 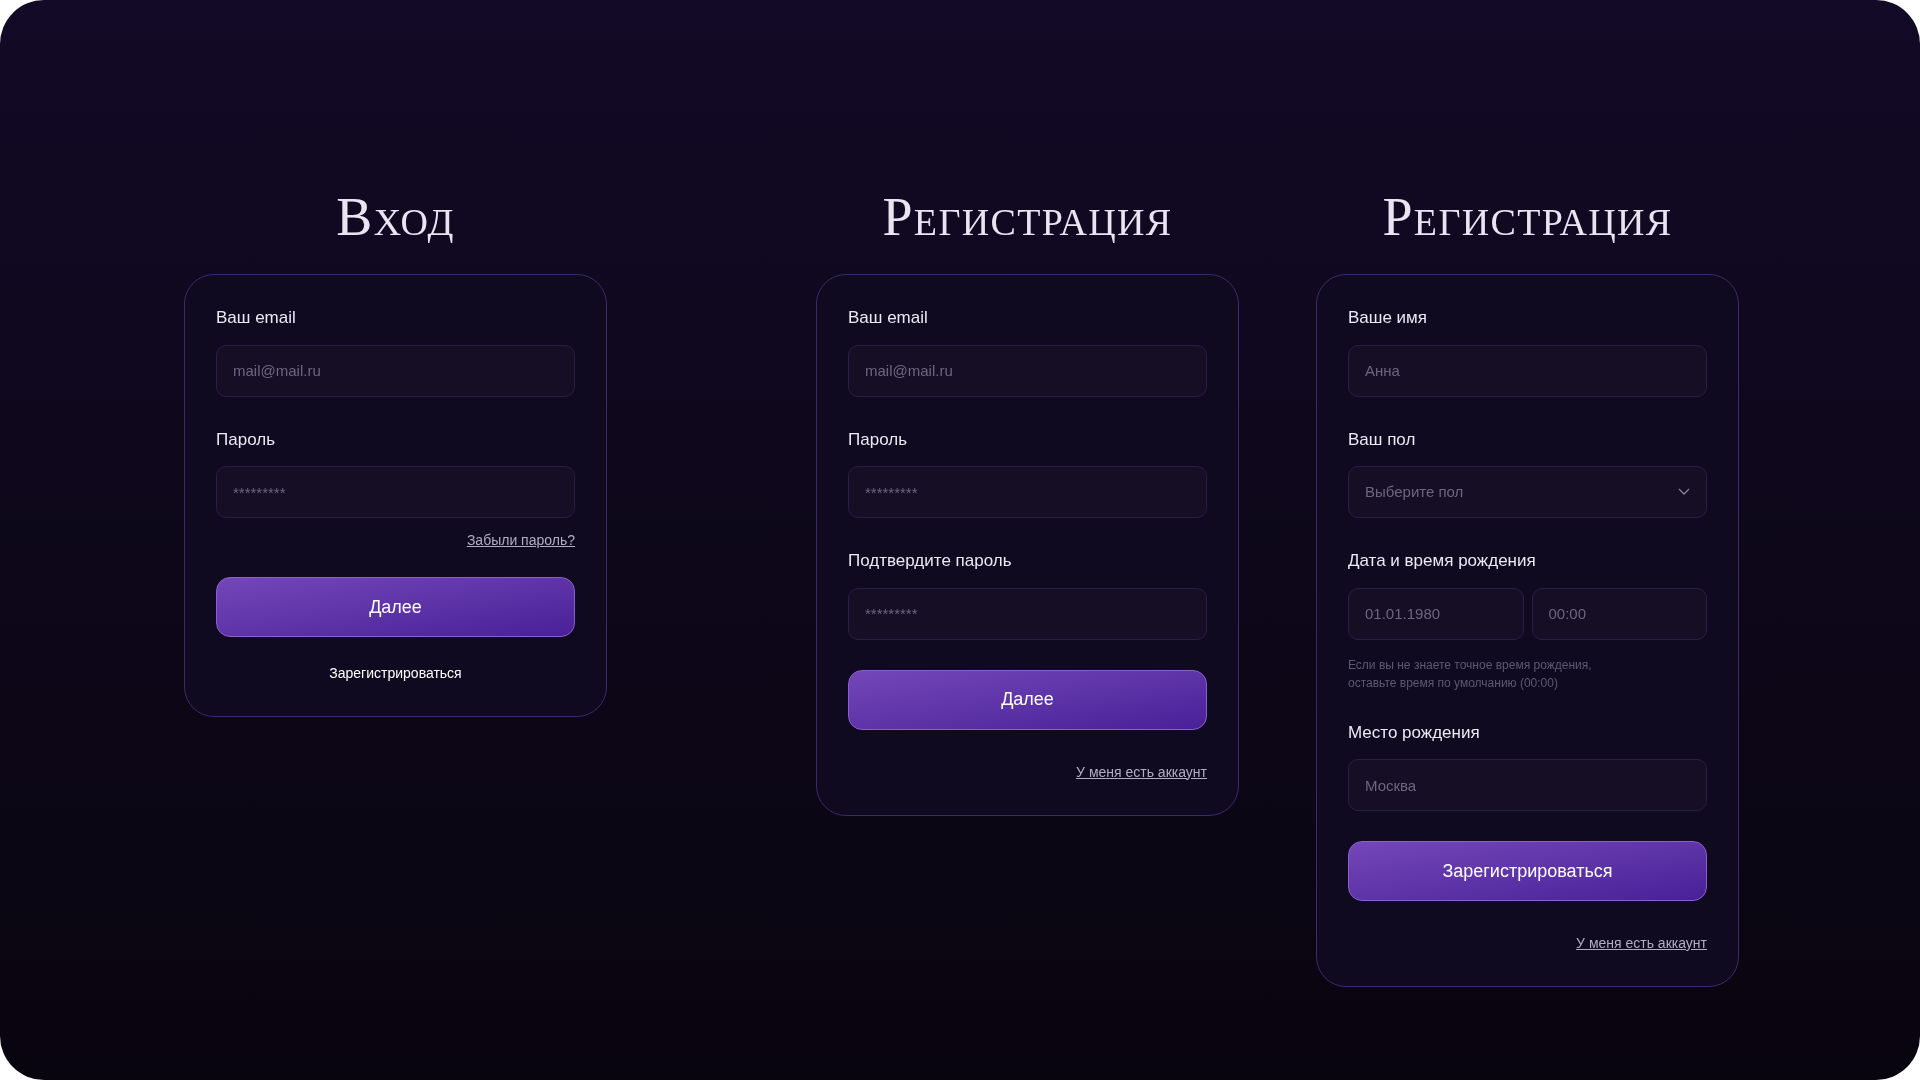 What do you see at coordinates (1527, 871) in the screenshot?
I see `primary-button: Зарегистрироваться` at bounding box center [1527, 871].